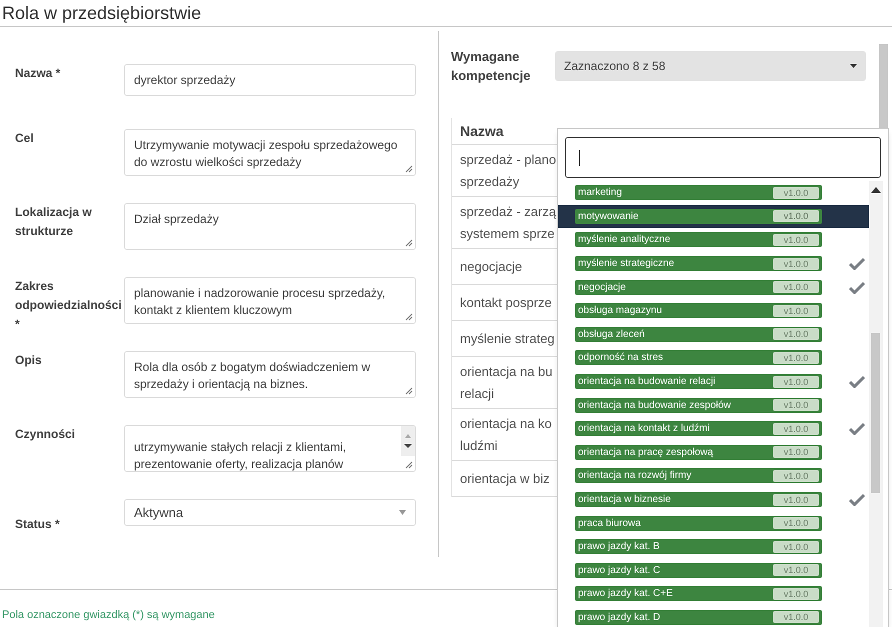  Describe the element at coordinates (68, 305) in the screenshot. I see `field-label: Zakres odpowiedzialności *` at that location.